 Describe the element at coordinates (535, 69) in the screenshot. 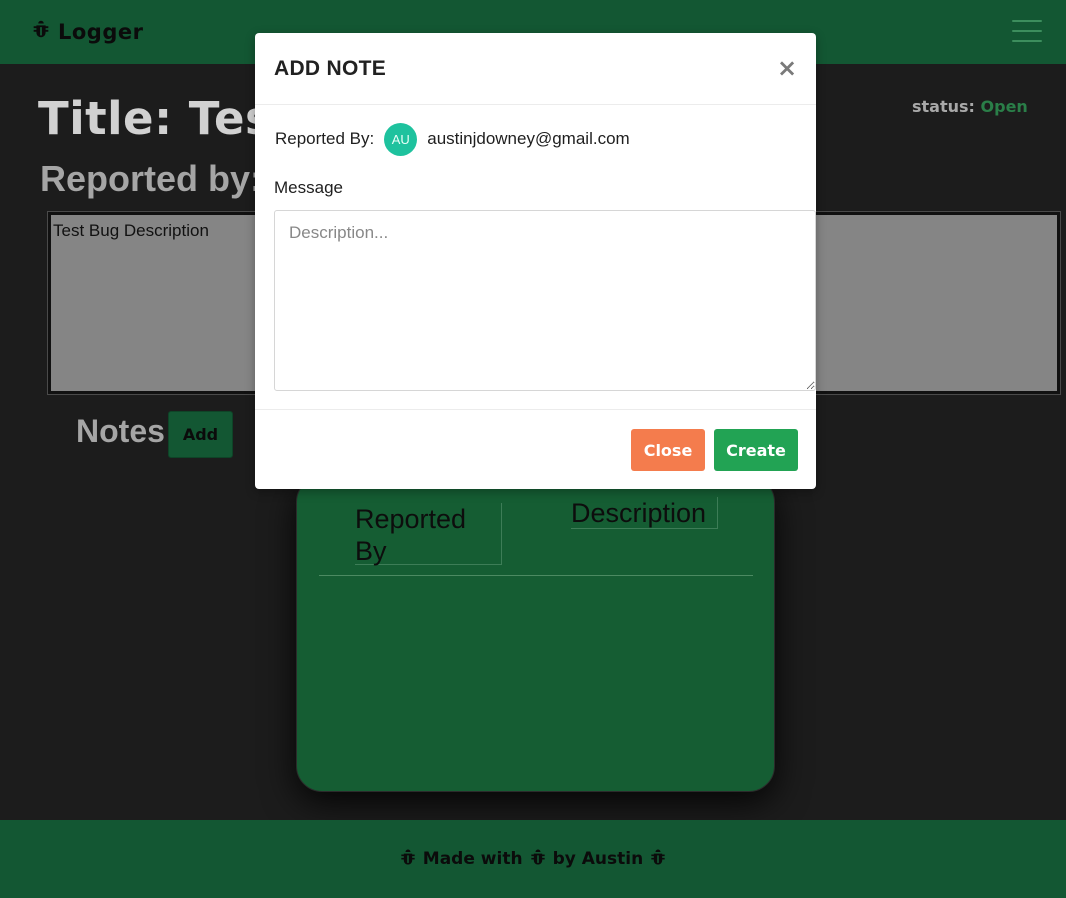

I see `modal-header: ADD NOTE ×` at that location.